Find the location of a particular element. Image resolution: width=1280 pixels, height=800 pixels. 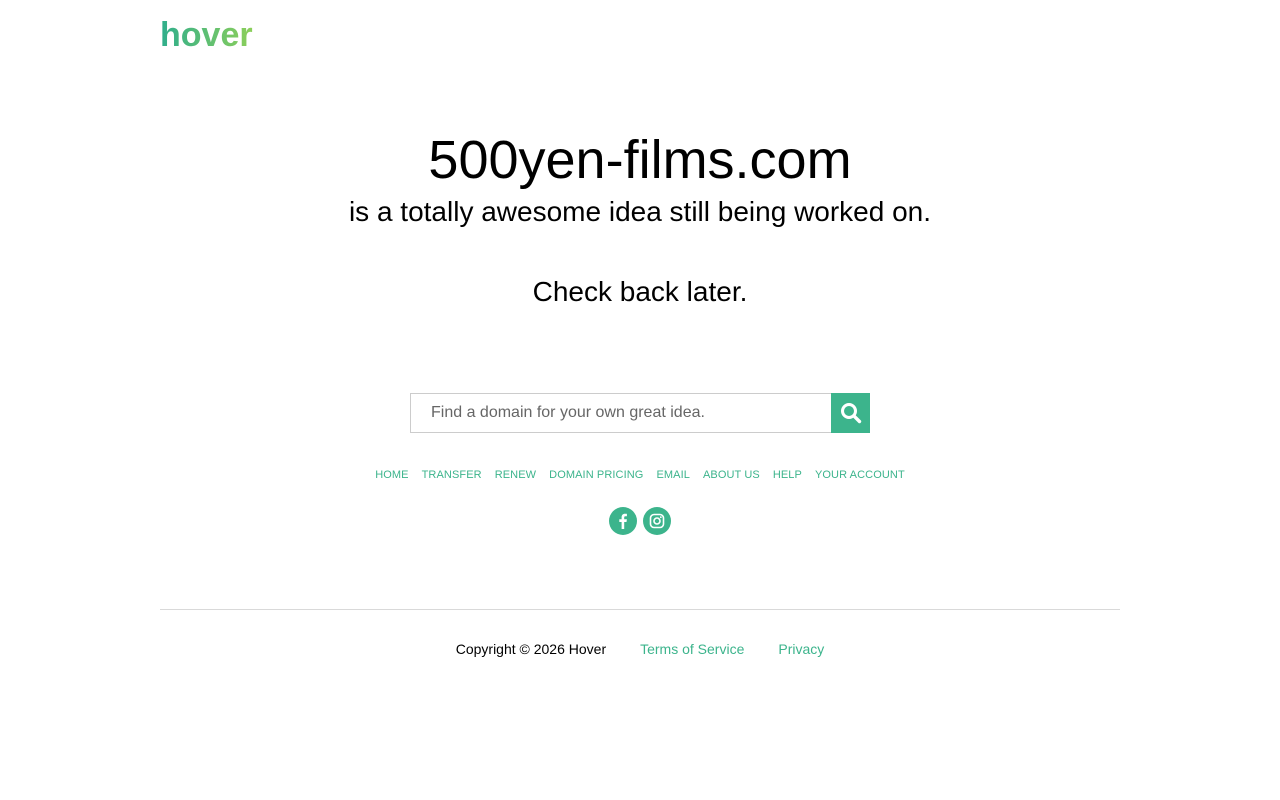

hover-logo-mark: hover is located at coordinates (206, 34).